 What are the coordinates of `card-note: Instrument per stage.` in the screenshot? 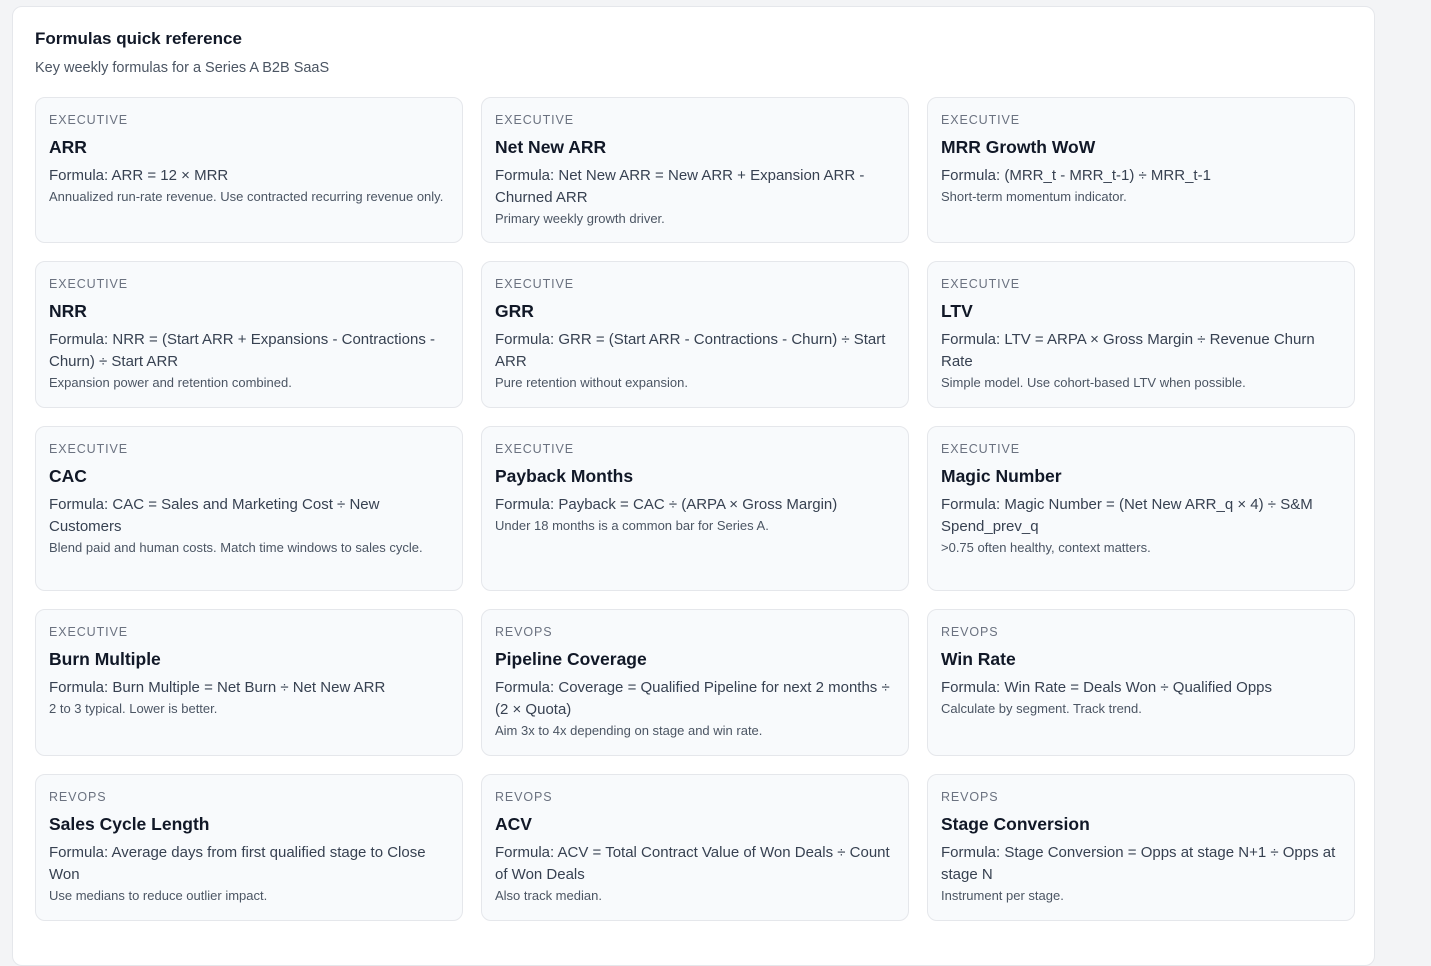 It's located at (1002, 895).